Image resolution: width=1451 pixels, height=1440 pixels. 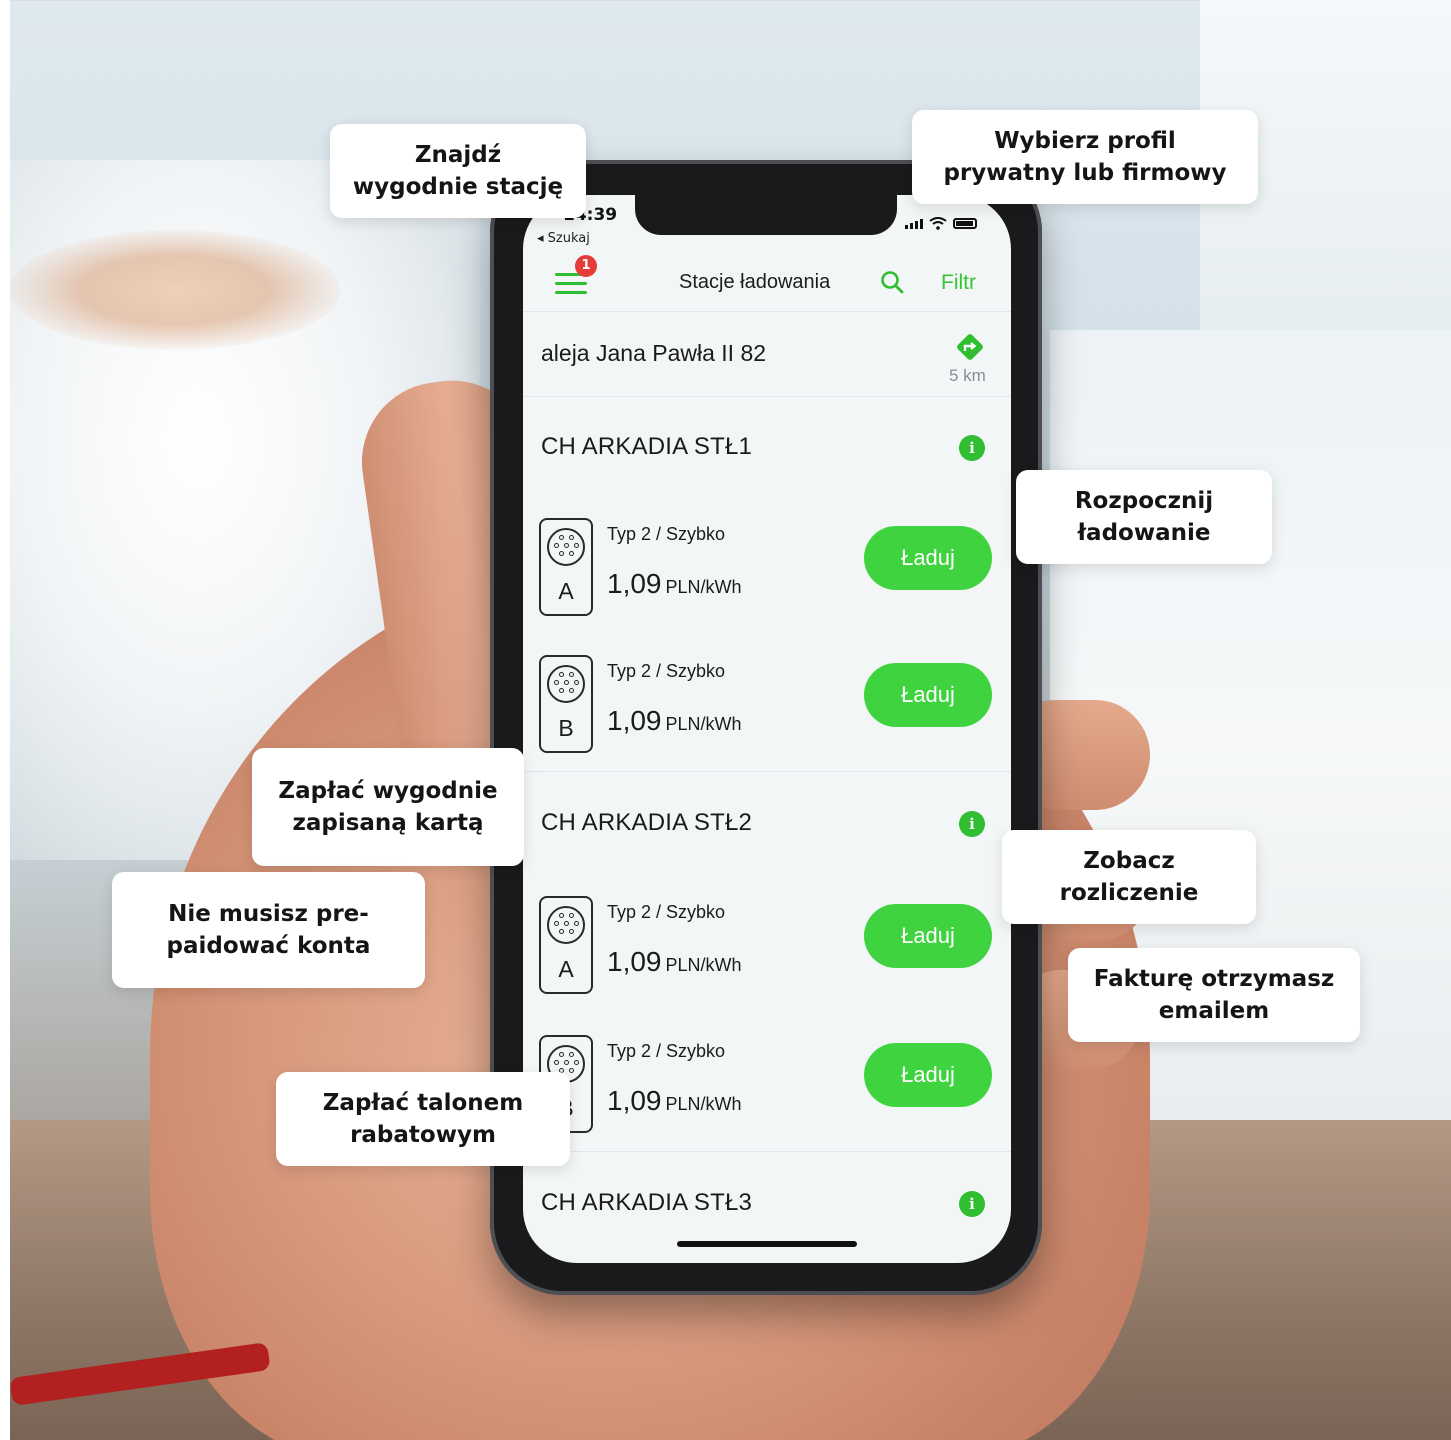 What do you see at coordinates (566, 704) in the screenshot?
I see `plug-type2-icon: B` at bounding box center [566, 704].